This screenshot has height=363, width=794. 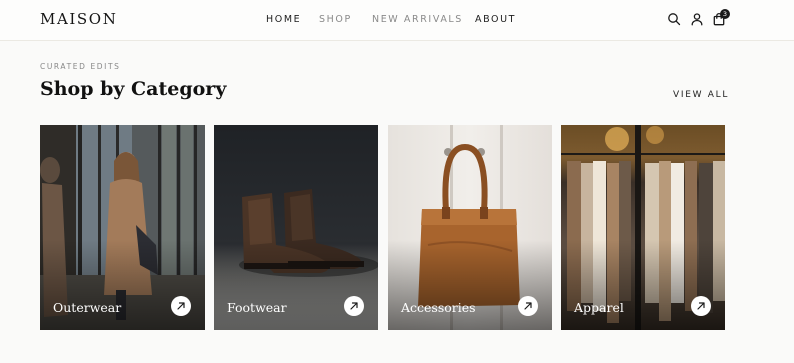 What do you see at coordinates (80, 66) in the screenshot?
I see `section-eyebrow: CURATED EDITS` at bounding box center [80, 66].